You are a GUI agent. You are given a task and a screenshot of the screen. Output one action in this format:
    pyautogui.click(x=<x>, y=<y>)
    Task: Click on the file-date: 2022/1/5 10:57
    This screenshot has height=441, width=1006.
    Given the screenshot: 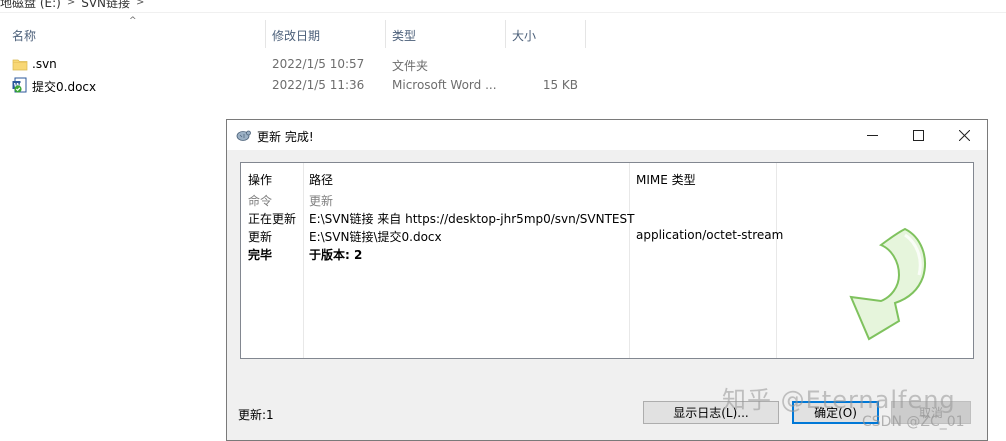 What is the action you would take?
    pyautogui.click(x=318, y=64)
    